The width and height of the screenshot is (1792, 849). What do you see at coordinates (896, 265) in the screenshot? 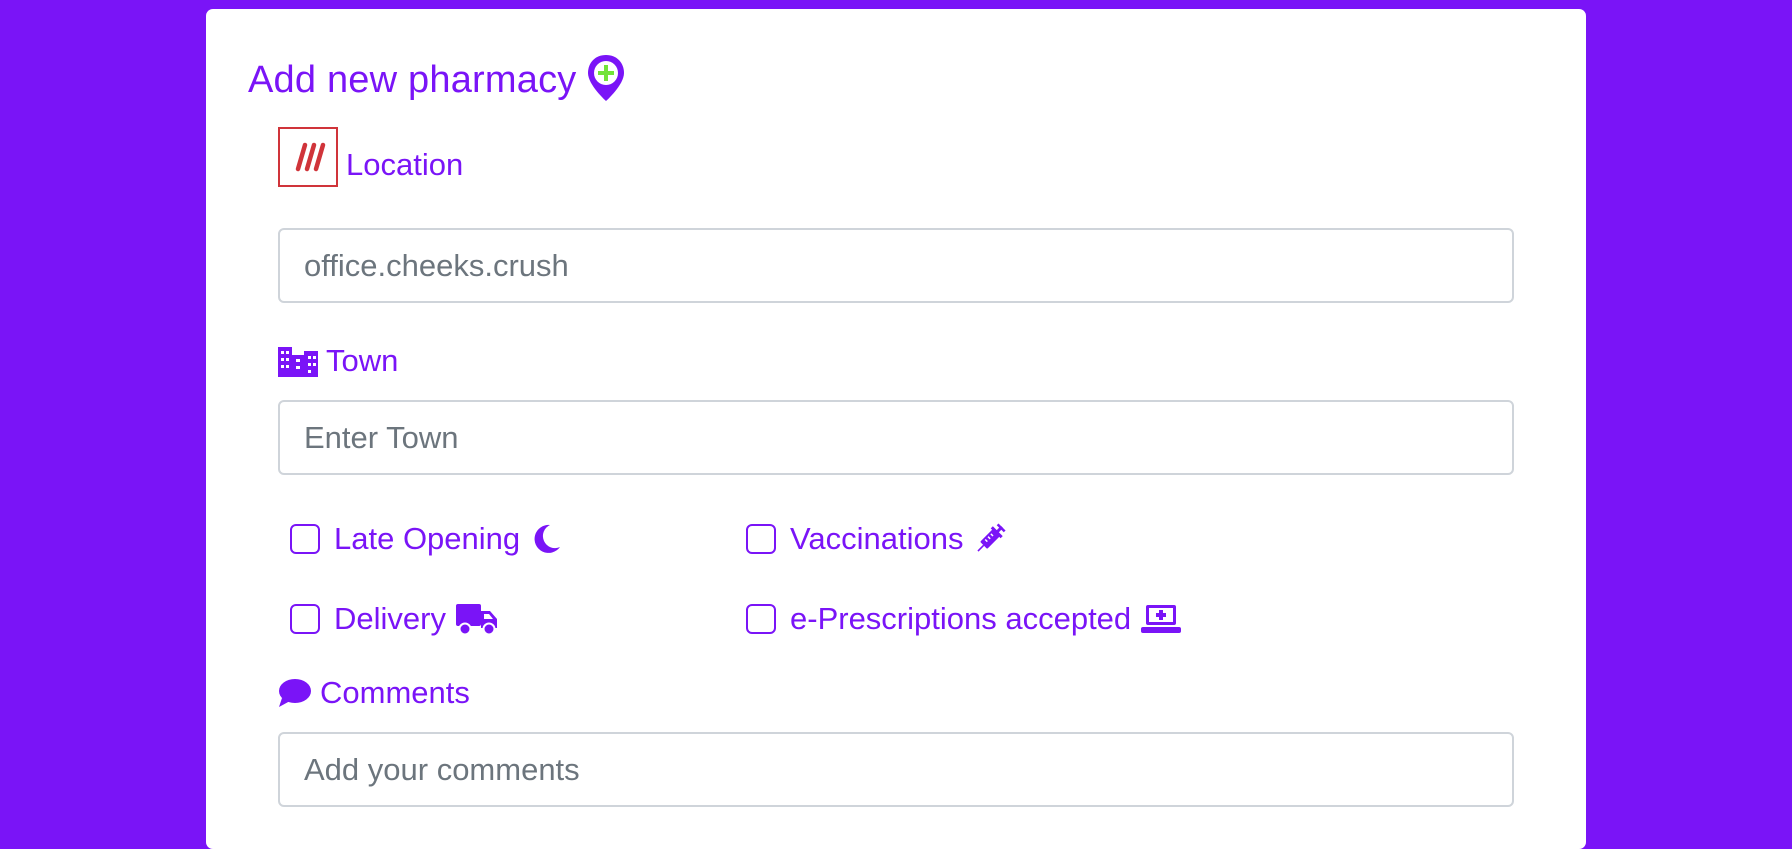
I see `location-input` at bounding box center [896, 265].